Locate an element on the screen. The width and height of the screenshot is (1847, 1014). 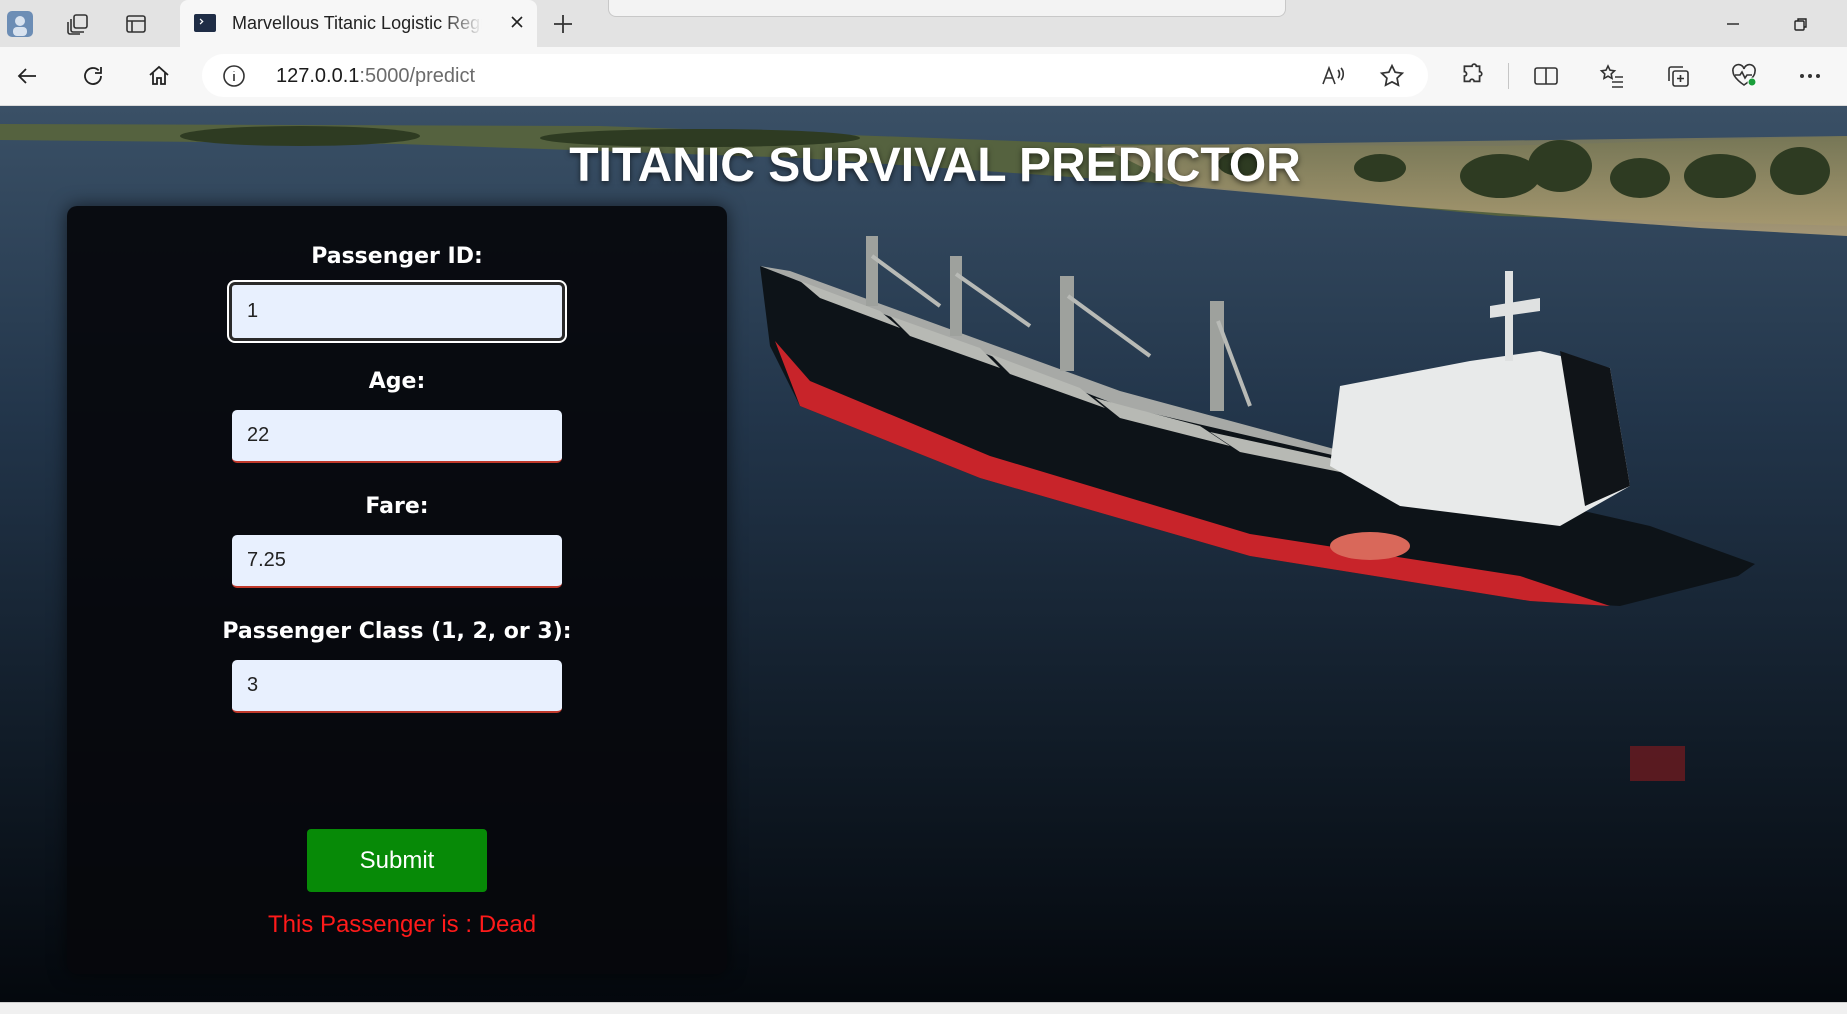
window-bottom-edge is located at coordinates (923, 1008).